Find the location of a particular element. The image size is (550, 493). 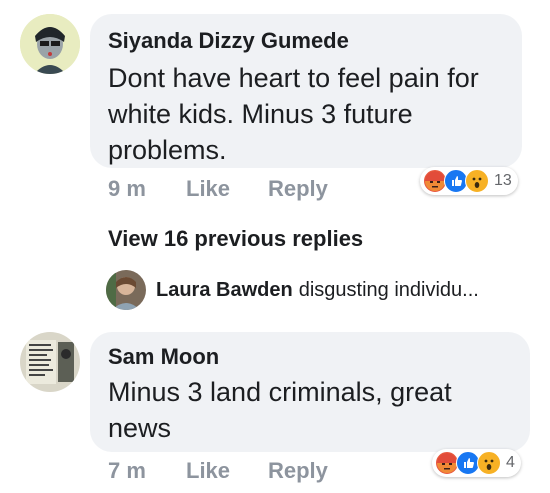

comment-actions: 7 m Like Reply is located at coordinates (258, 472).